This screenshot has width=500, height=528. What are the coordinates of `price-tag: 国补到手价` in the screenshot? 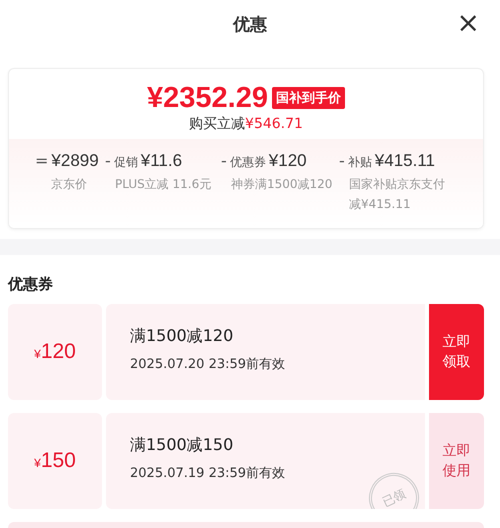 It's located at (308, 98).